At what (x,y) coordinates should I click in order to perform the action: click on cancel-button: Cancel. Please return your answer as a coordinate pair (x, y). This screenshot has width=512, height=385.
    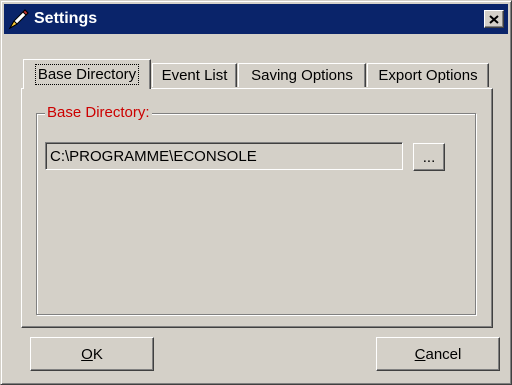
    Looking at the image, I should click on (438, 354).